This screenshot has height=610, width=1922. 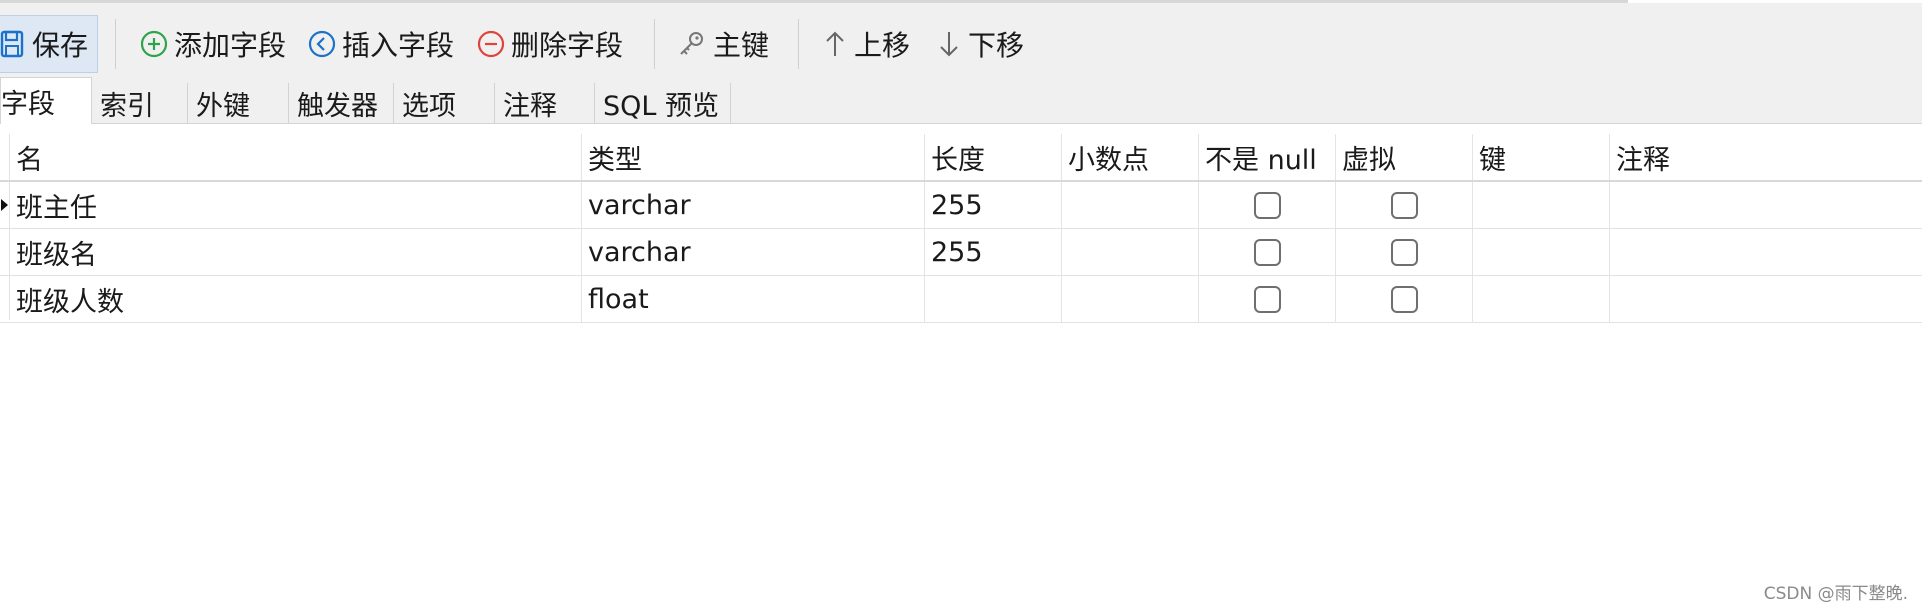 I want to click on delete-icon, so click(x=491, y=44).